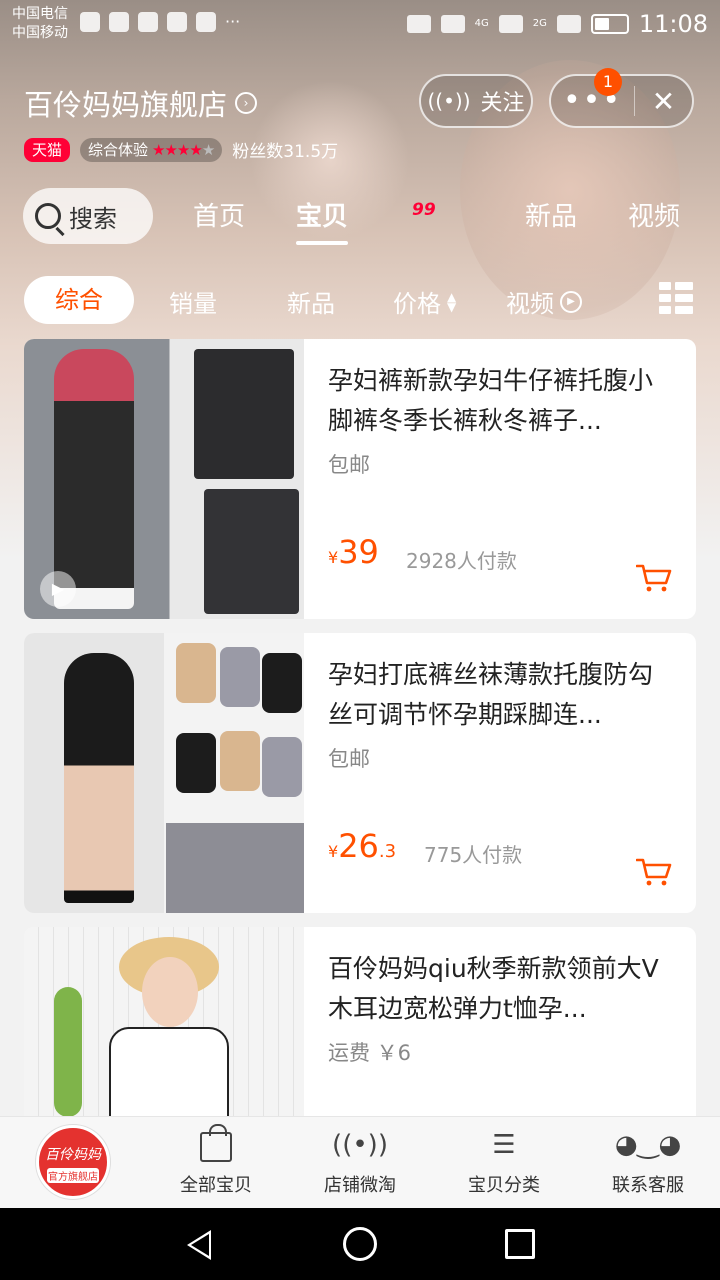 The image size is (720, 1280). What do you see at coordinates (504, 1185) in the screenshot?
I see `categories-label: 宝贝分类` at bounding box center [504, 1185].